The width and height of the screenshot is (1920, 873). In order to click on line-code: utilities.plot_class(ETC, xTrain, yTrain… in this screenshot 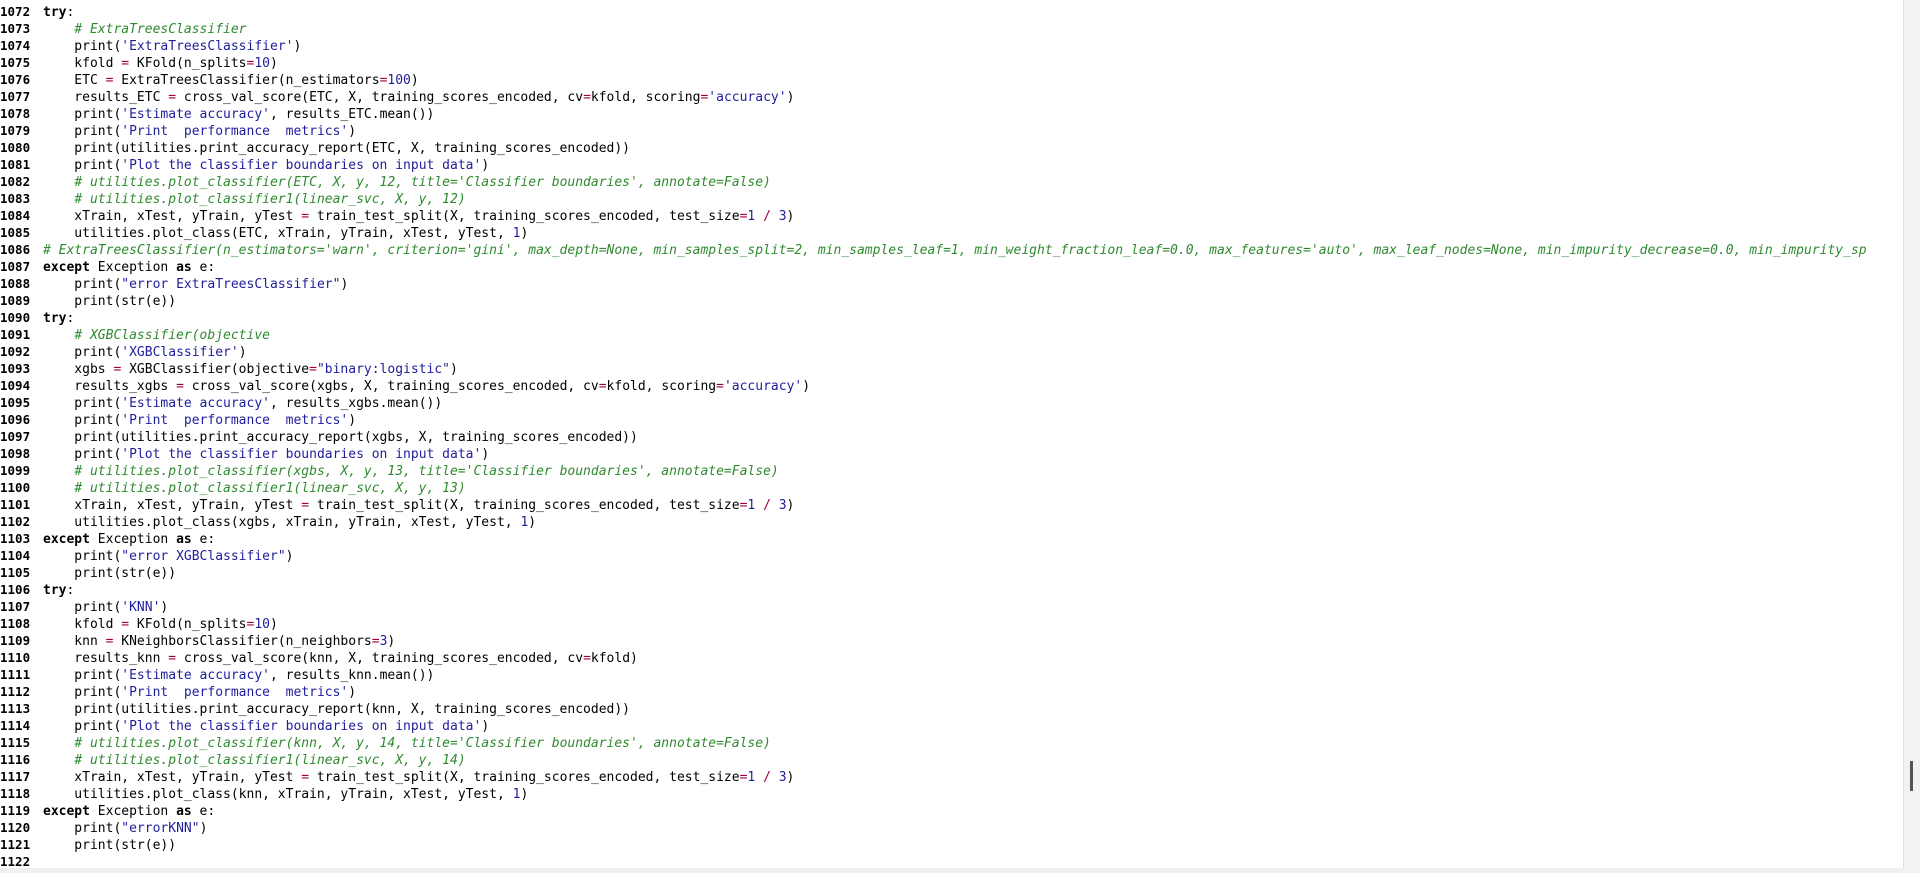, I will do `click(285, 233)`.